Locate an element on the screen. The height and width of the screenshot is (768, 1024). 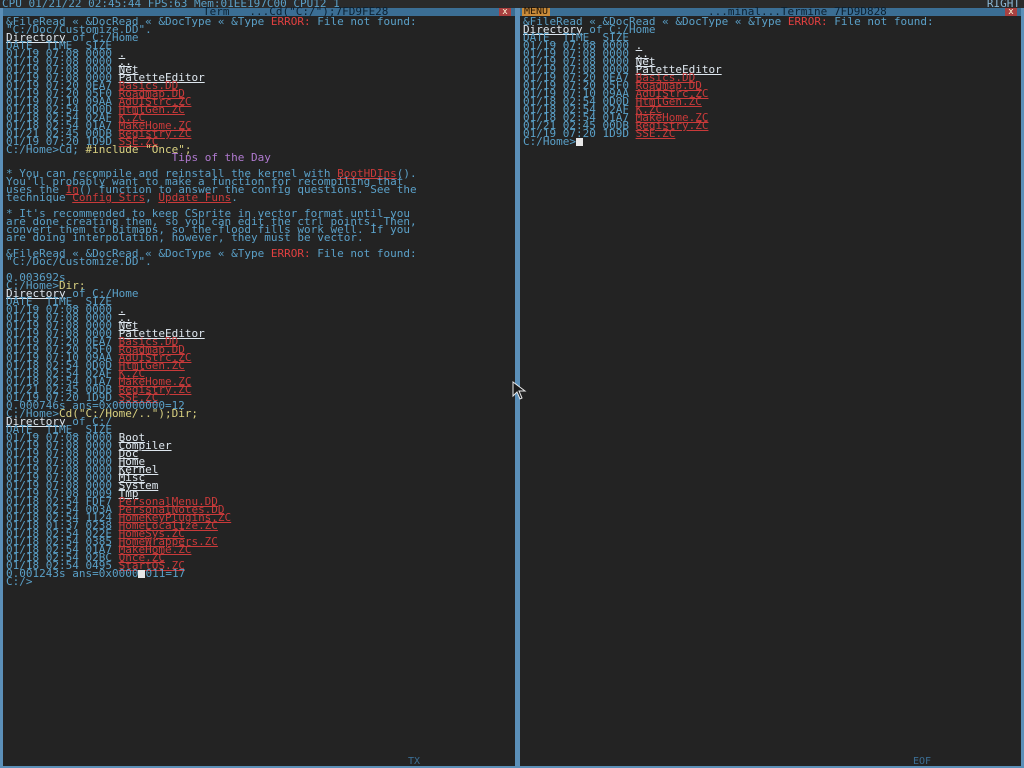
window-bottom-label: EOF is located at coordinates (922, 761).